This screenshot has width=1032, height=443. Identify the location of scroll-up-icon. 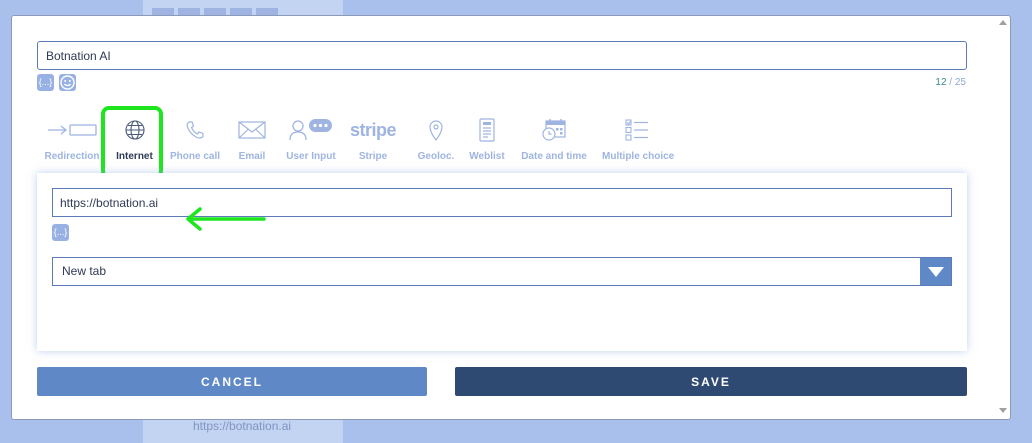
(1003, 22).